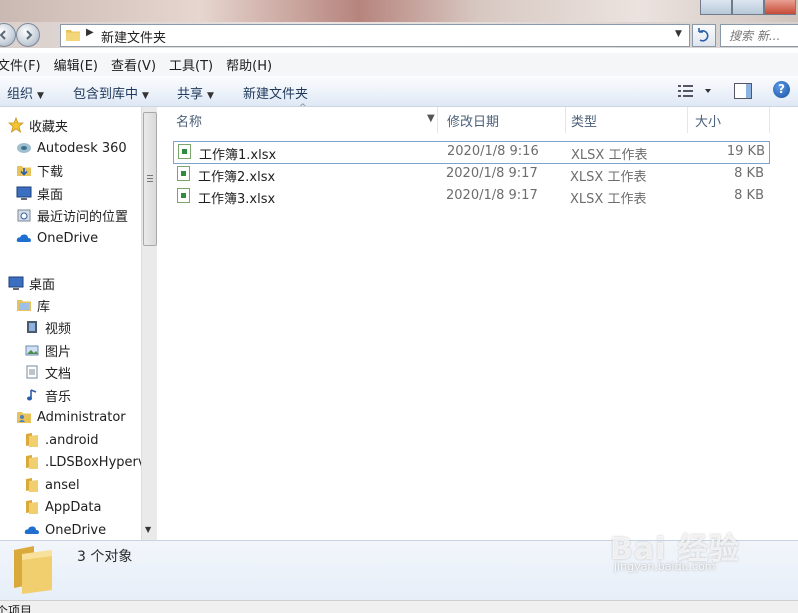  Describe the element at coordinates (189, 120) in the screenshot. I see `column-header-name: 名称` at that location.